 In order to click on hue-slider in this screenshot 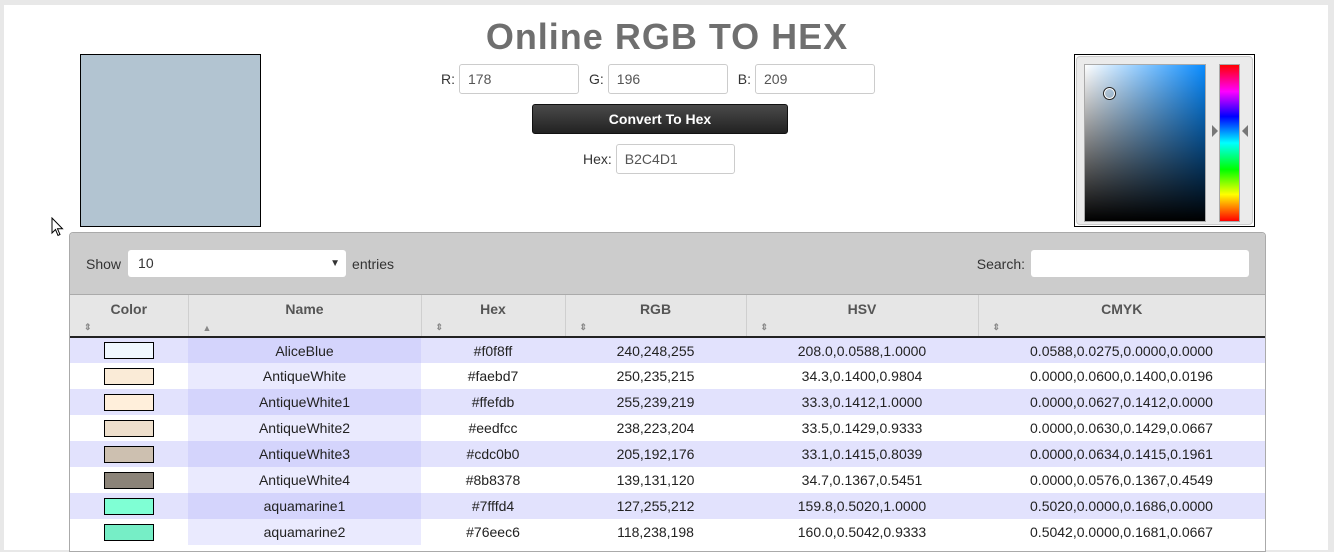, I will do `click(1229, 143)`.